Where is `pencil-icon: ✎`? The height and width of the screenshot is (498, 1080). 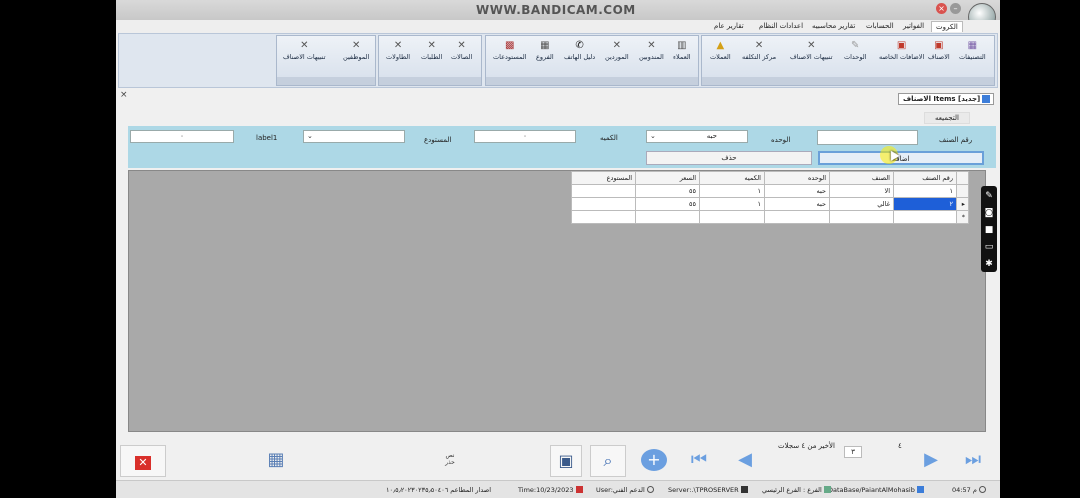 pencil-icon: ✎ is located at coordinates (989, 196).